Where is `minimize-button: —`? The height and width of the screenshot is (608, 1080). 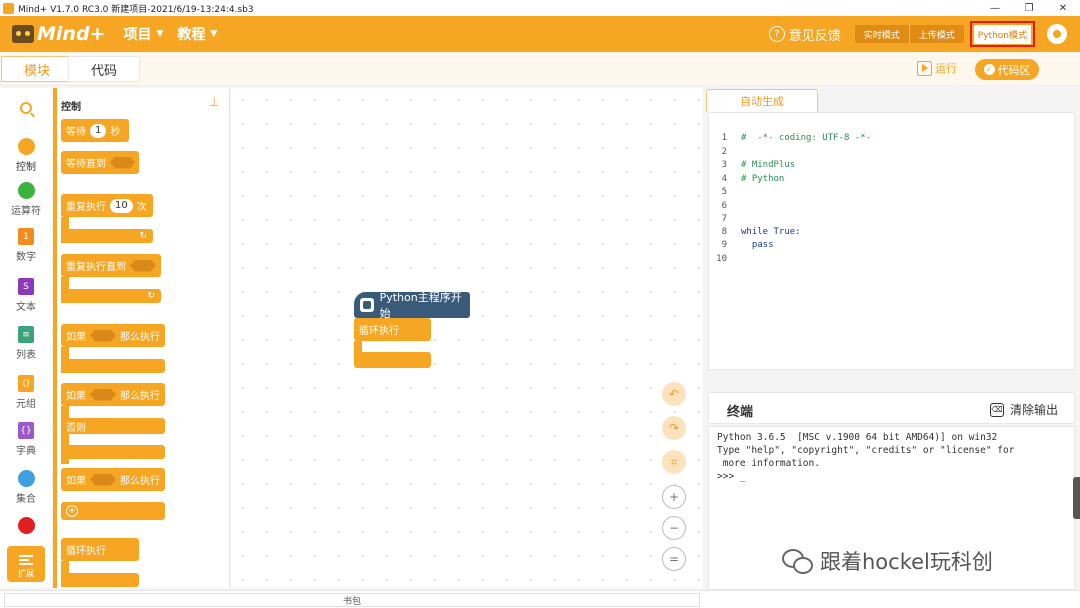
minimize-button: — is located at coordinates (995, 8).